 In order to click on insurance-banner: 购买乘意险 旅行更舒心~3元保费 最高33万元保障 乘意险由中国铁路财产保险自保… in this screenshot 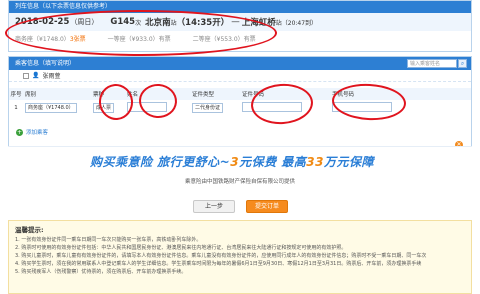, I will do `click(240, 168)`.